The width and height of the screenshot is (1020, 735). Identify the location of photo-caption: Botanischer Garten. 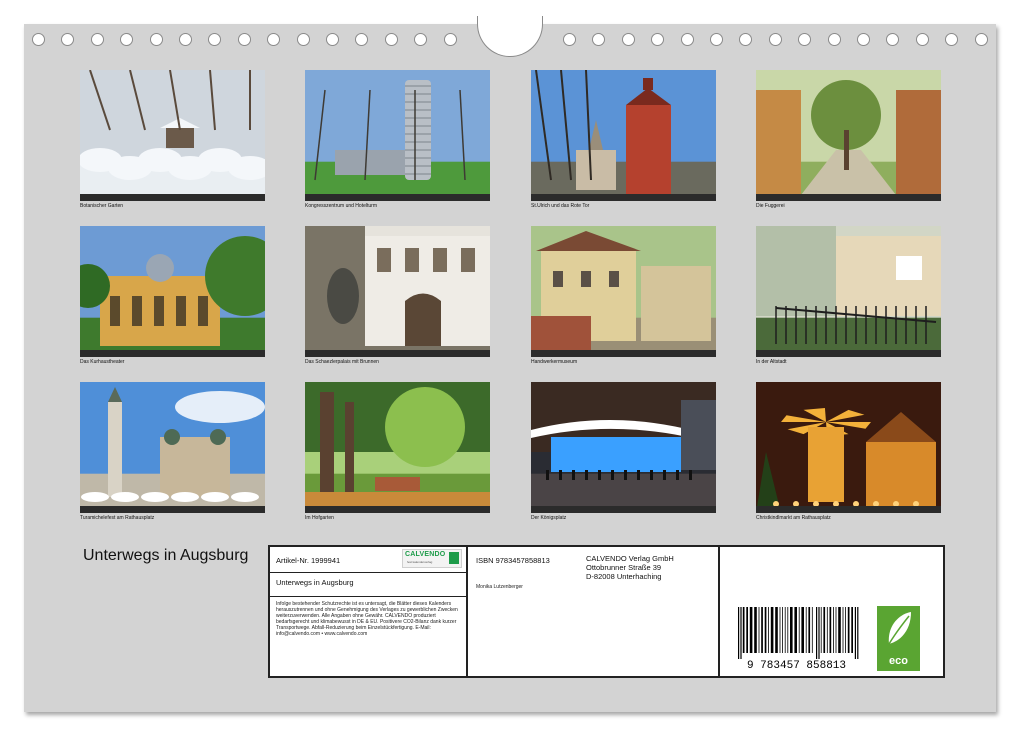
(102, 206).